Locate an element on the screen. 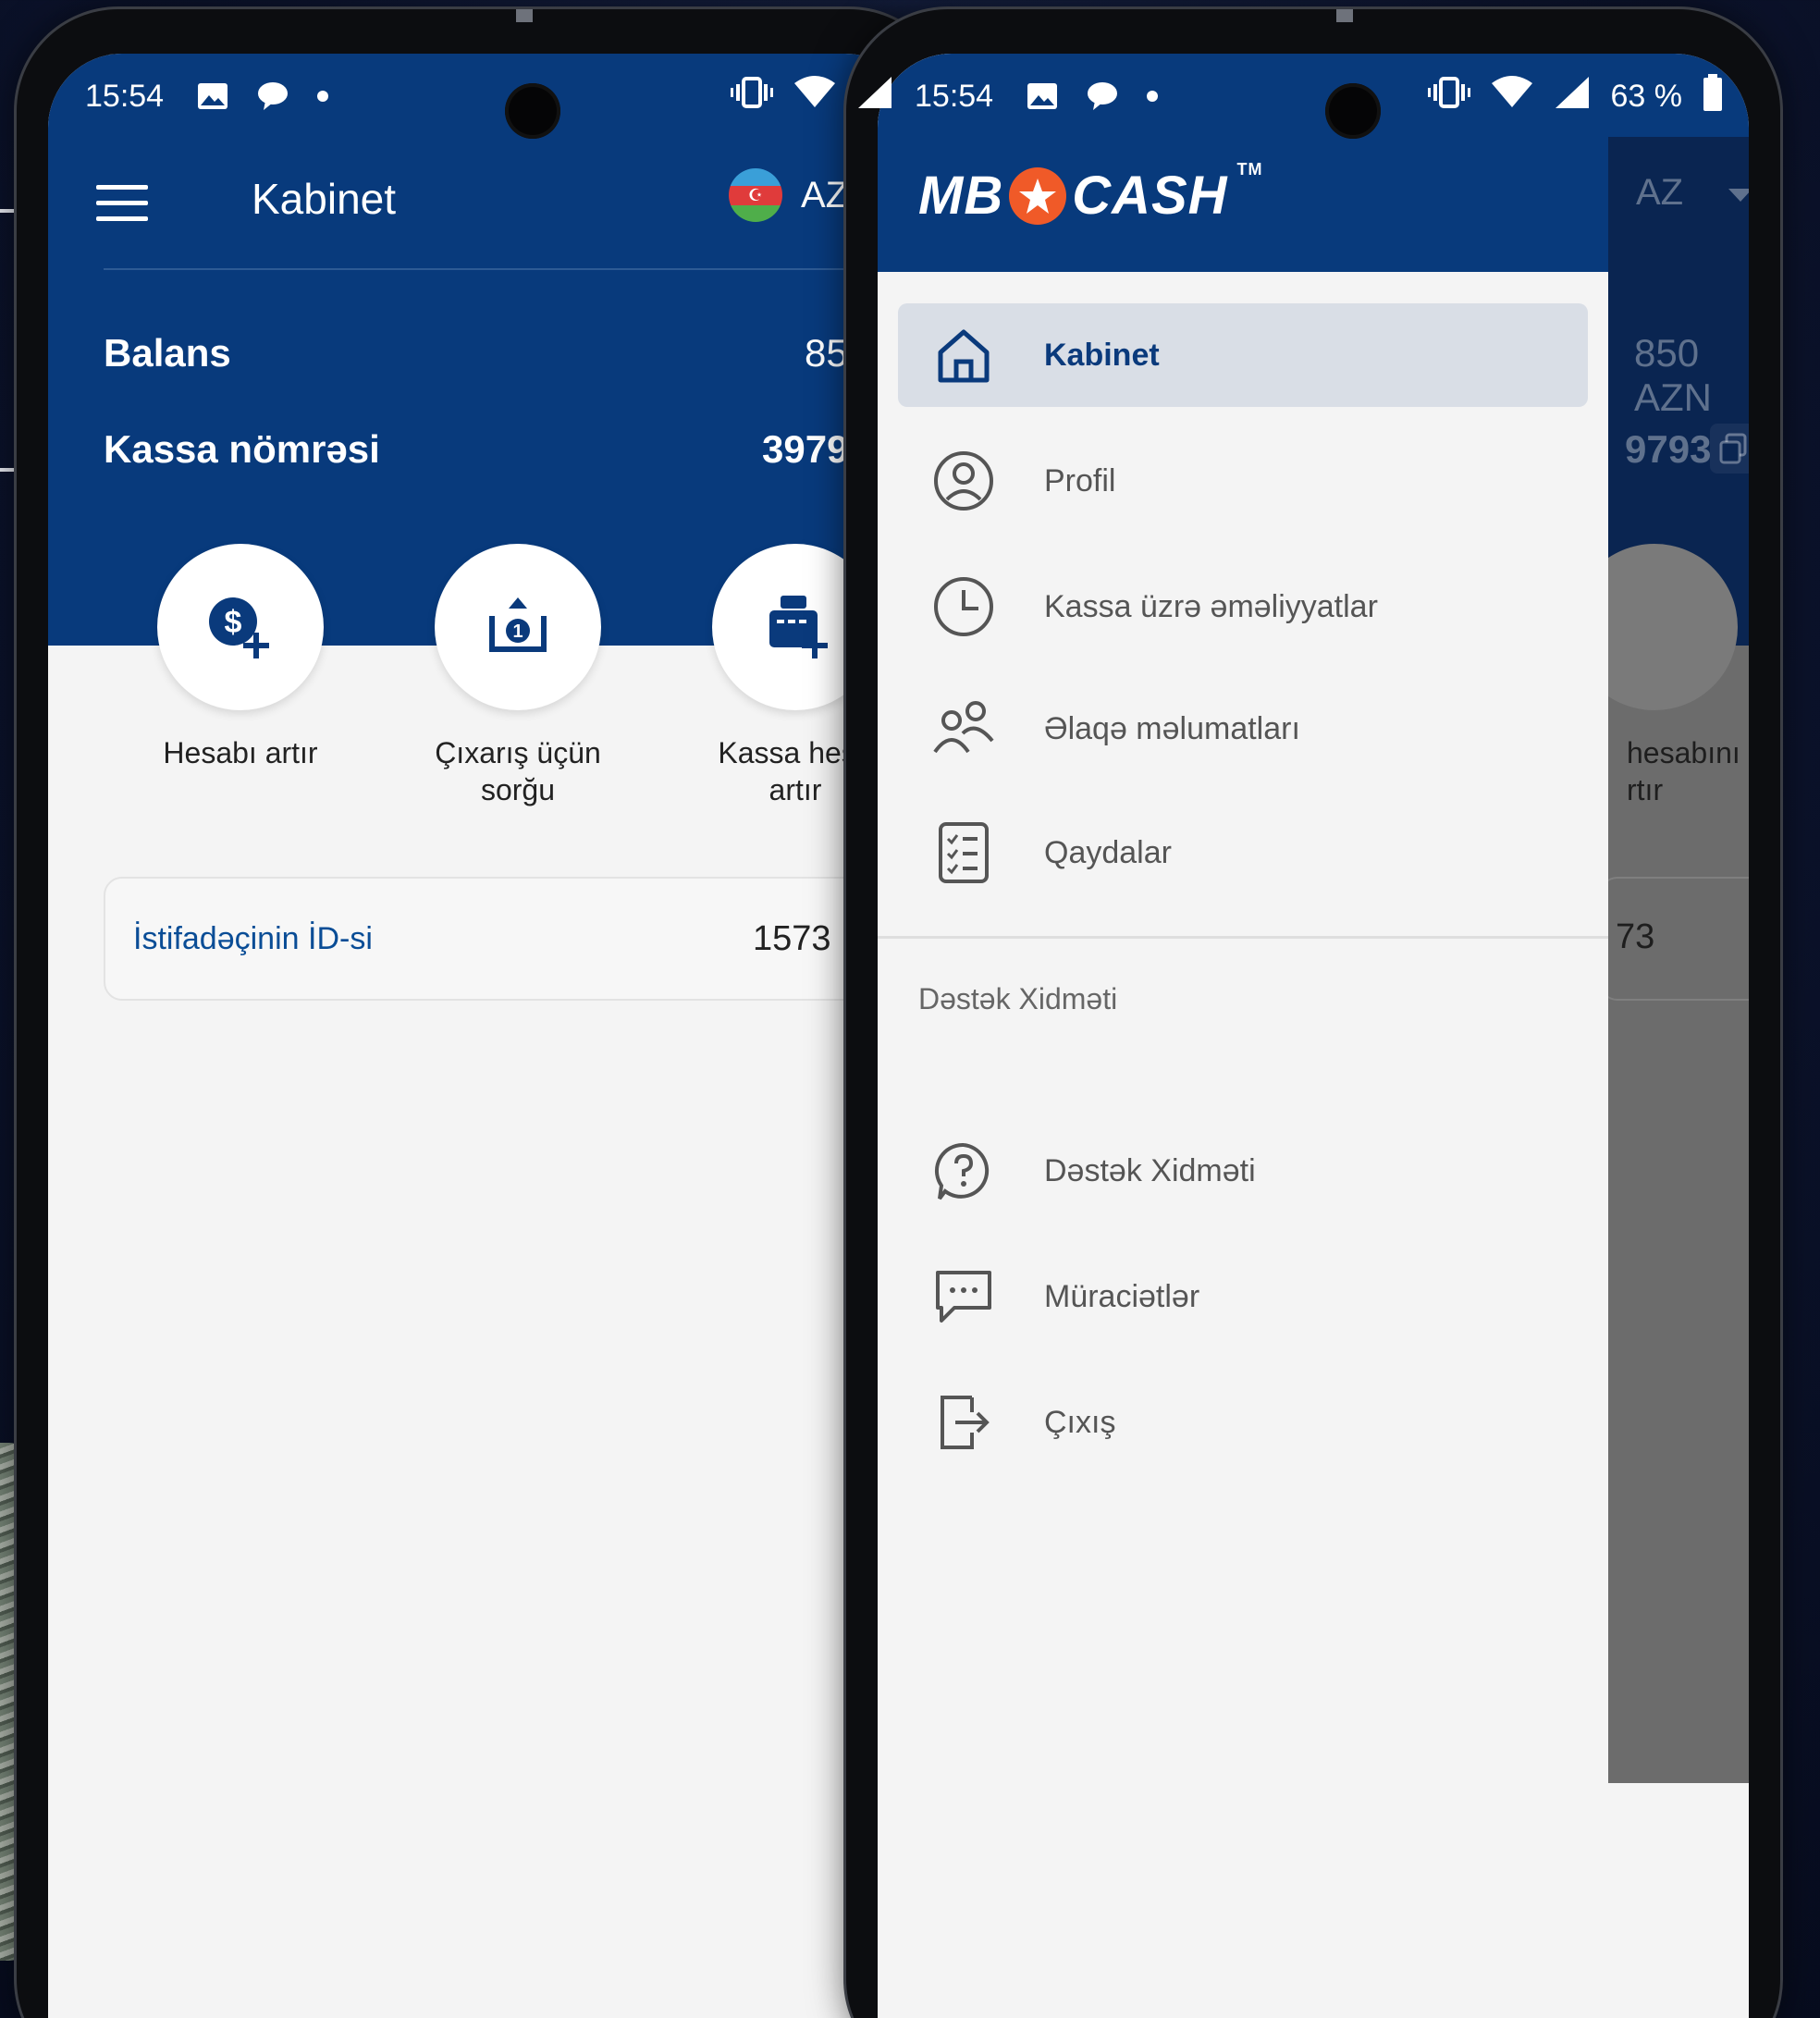 Image resolution: width=1820 pixels, height=2018 pixels. bg-kassa-value: 9793 is located at coordinates (1668, 449).